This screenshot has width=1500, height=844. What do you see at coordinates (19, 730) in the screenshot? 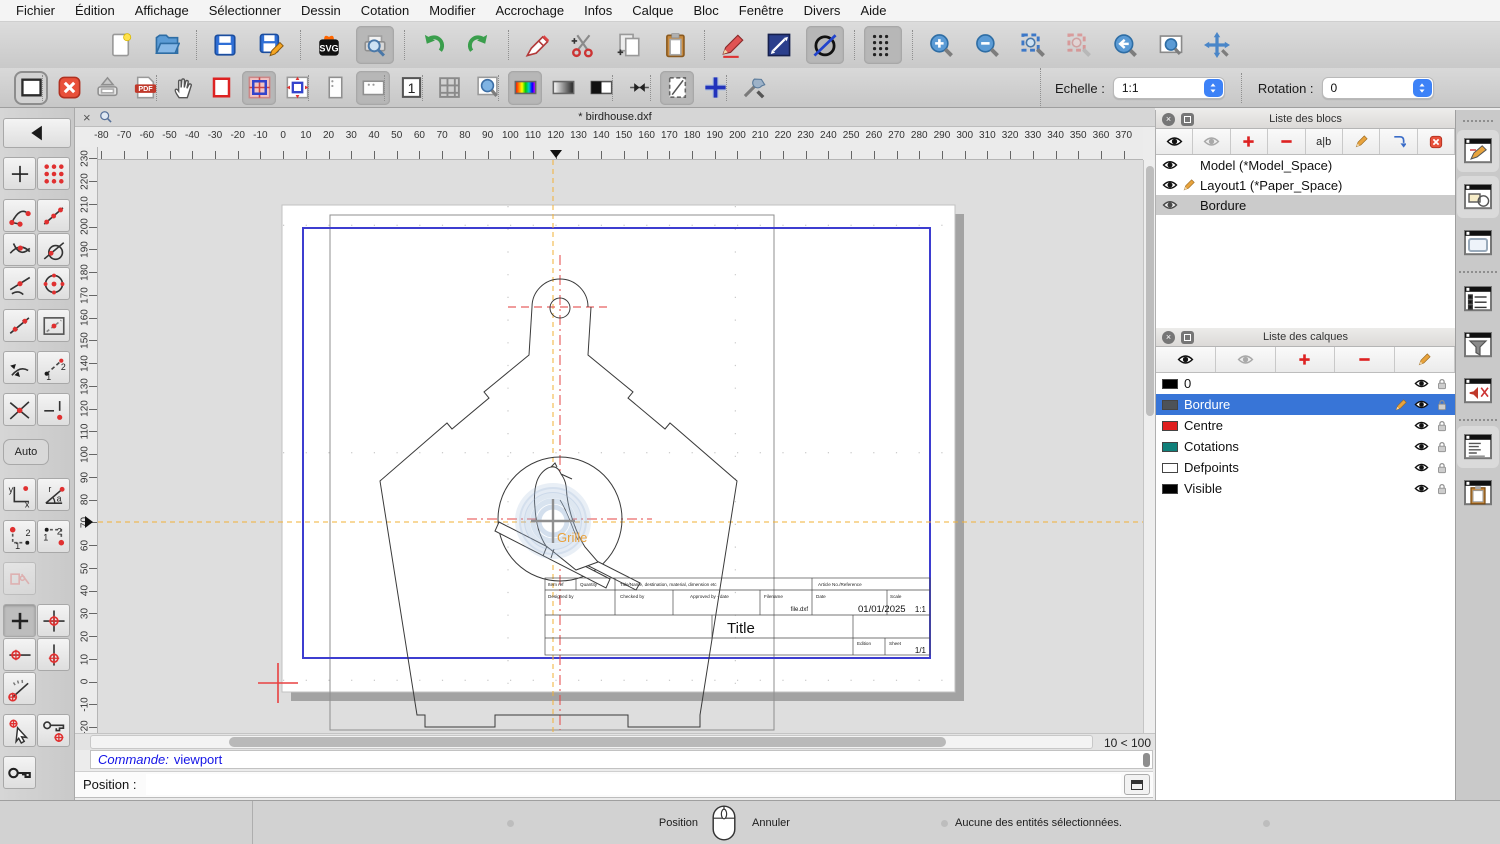
I see `set-relative-zero-button` at bounding box center [19, 730].